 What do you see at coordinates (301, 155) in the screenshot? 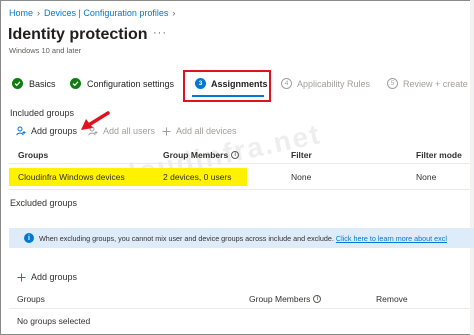
I see `column-header-filter: Filter` at bounding box center [301, 155].